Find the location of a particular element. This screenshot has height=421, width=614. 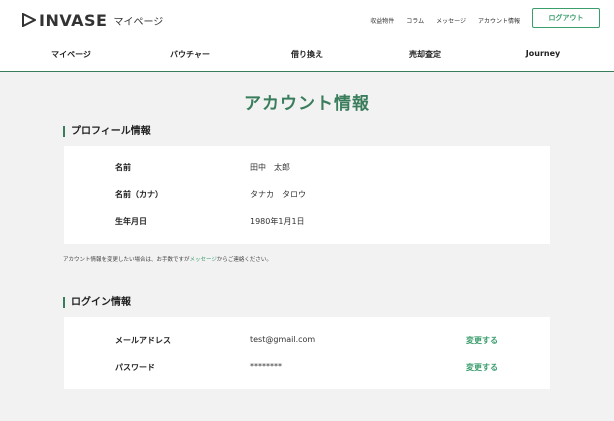

top-link-properties: 収益物件 is located at coordinates (382, 20).